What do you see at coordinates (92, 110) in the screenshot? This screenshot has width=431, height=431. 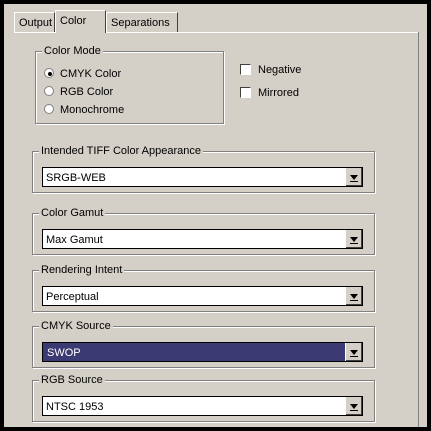 I see `radio-monochrome-label: Monochrome` at bounding box center [92, 110].